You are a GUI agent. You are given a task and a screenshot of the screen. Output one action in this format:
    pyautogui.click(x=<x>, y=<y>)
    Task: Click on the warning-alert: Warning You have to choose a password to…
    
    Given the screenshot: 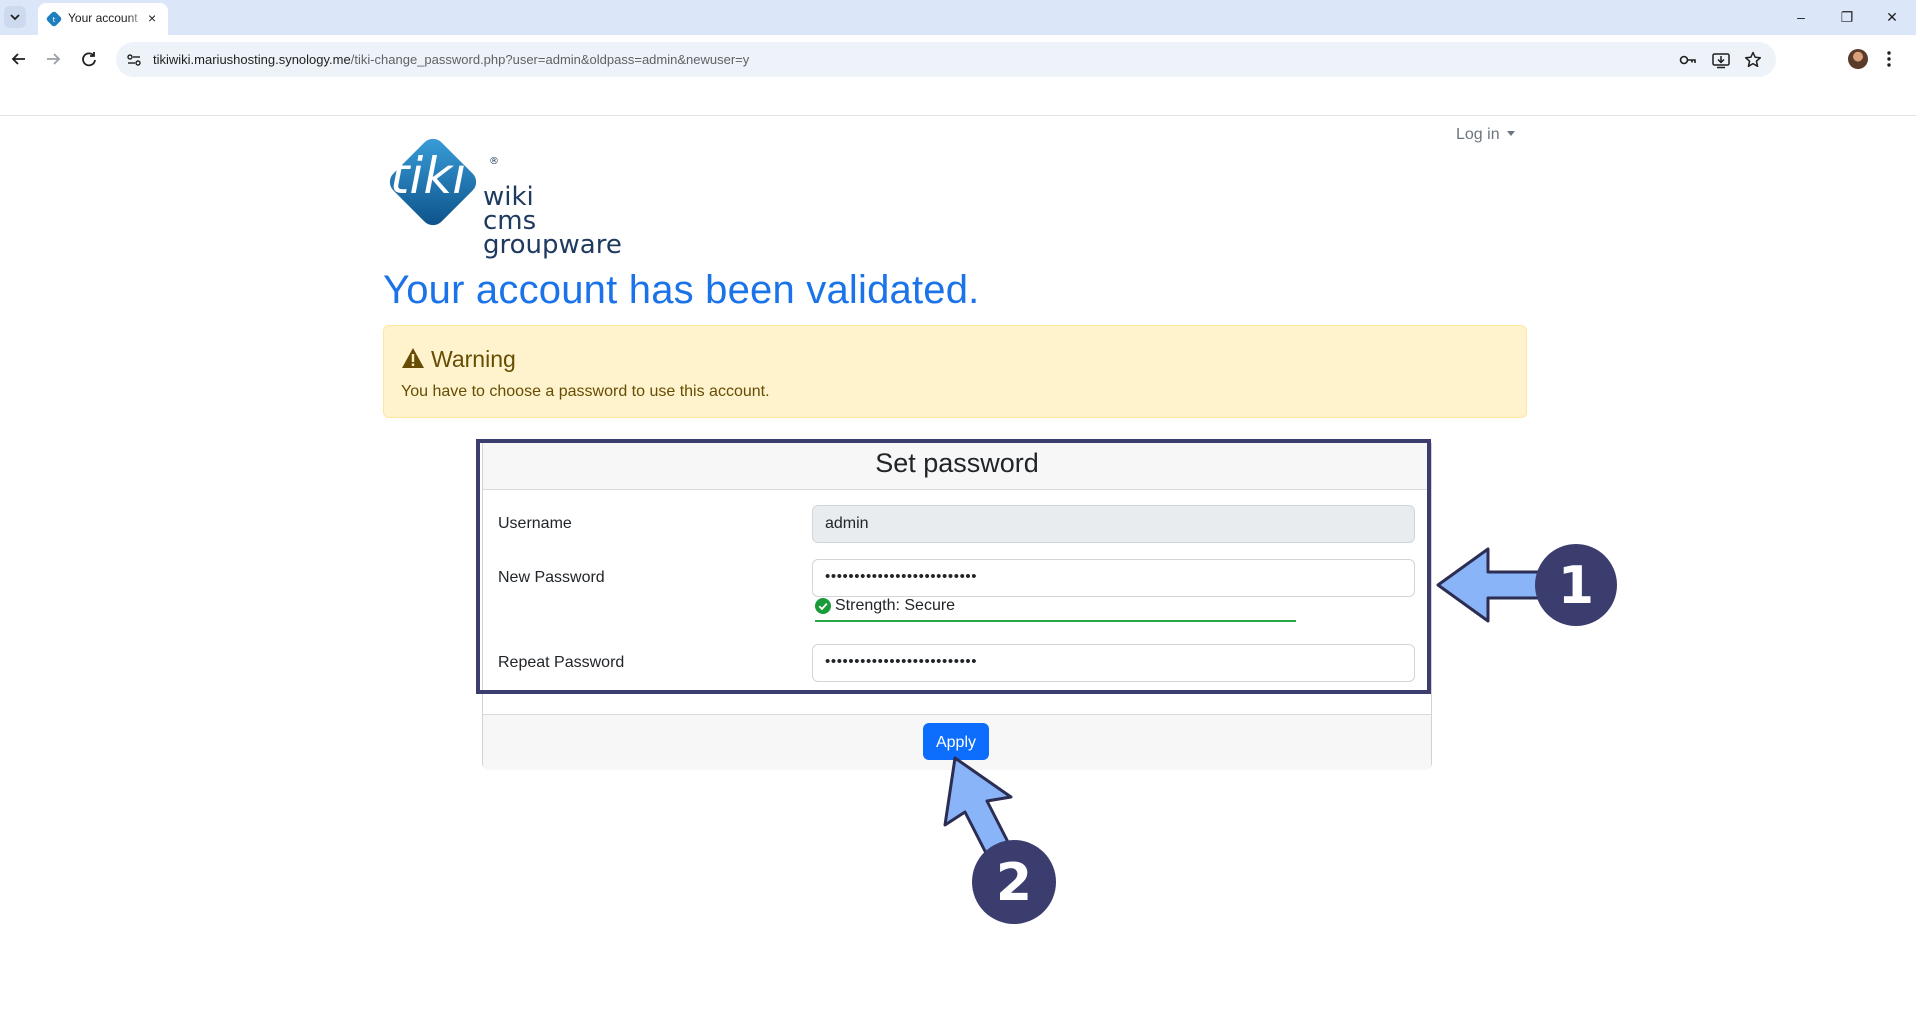 What is the action you would take?
    pyautogui.click(x=955, y=371)
    